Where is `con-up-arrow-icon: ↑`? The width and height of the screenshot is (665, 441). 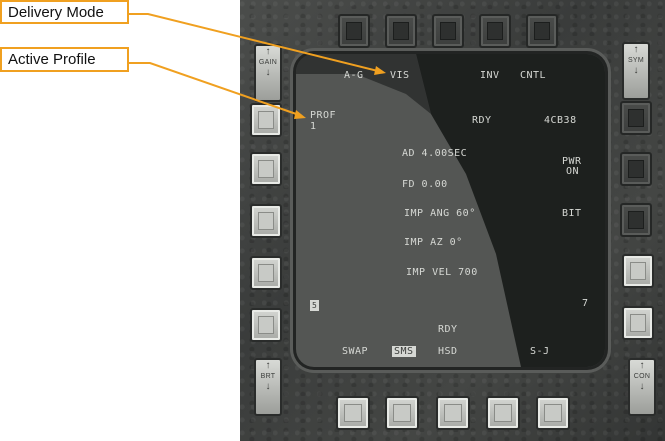
con-up-arrow-icon: ↑ is located at coordinates (642, 366).